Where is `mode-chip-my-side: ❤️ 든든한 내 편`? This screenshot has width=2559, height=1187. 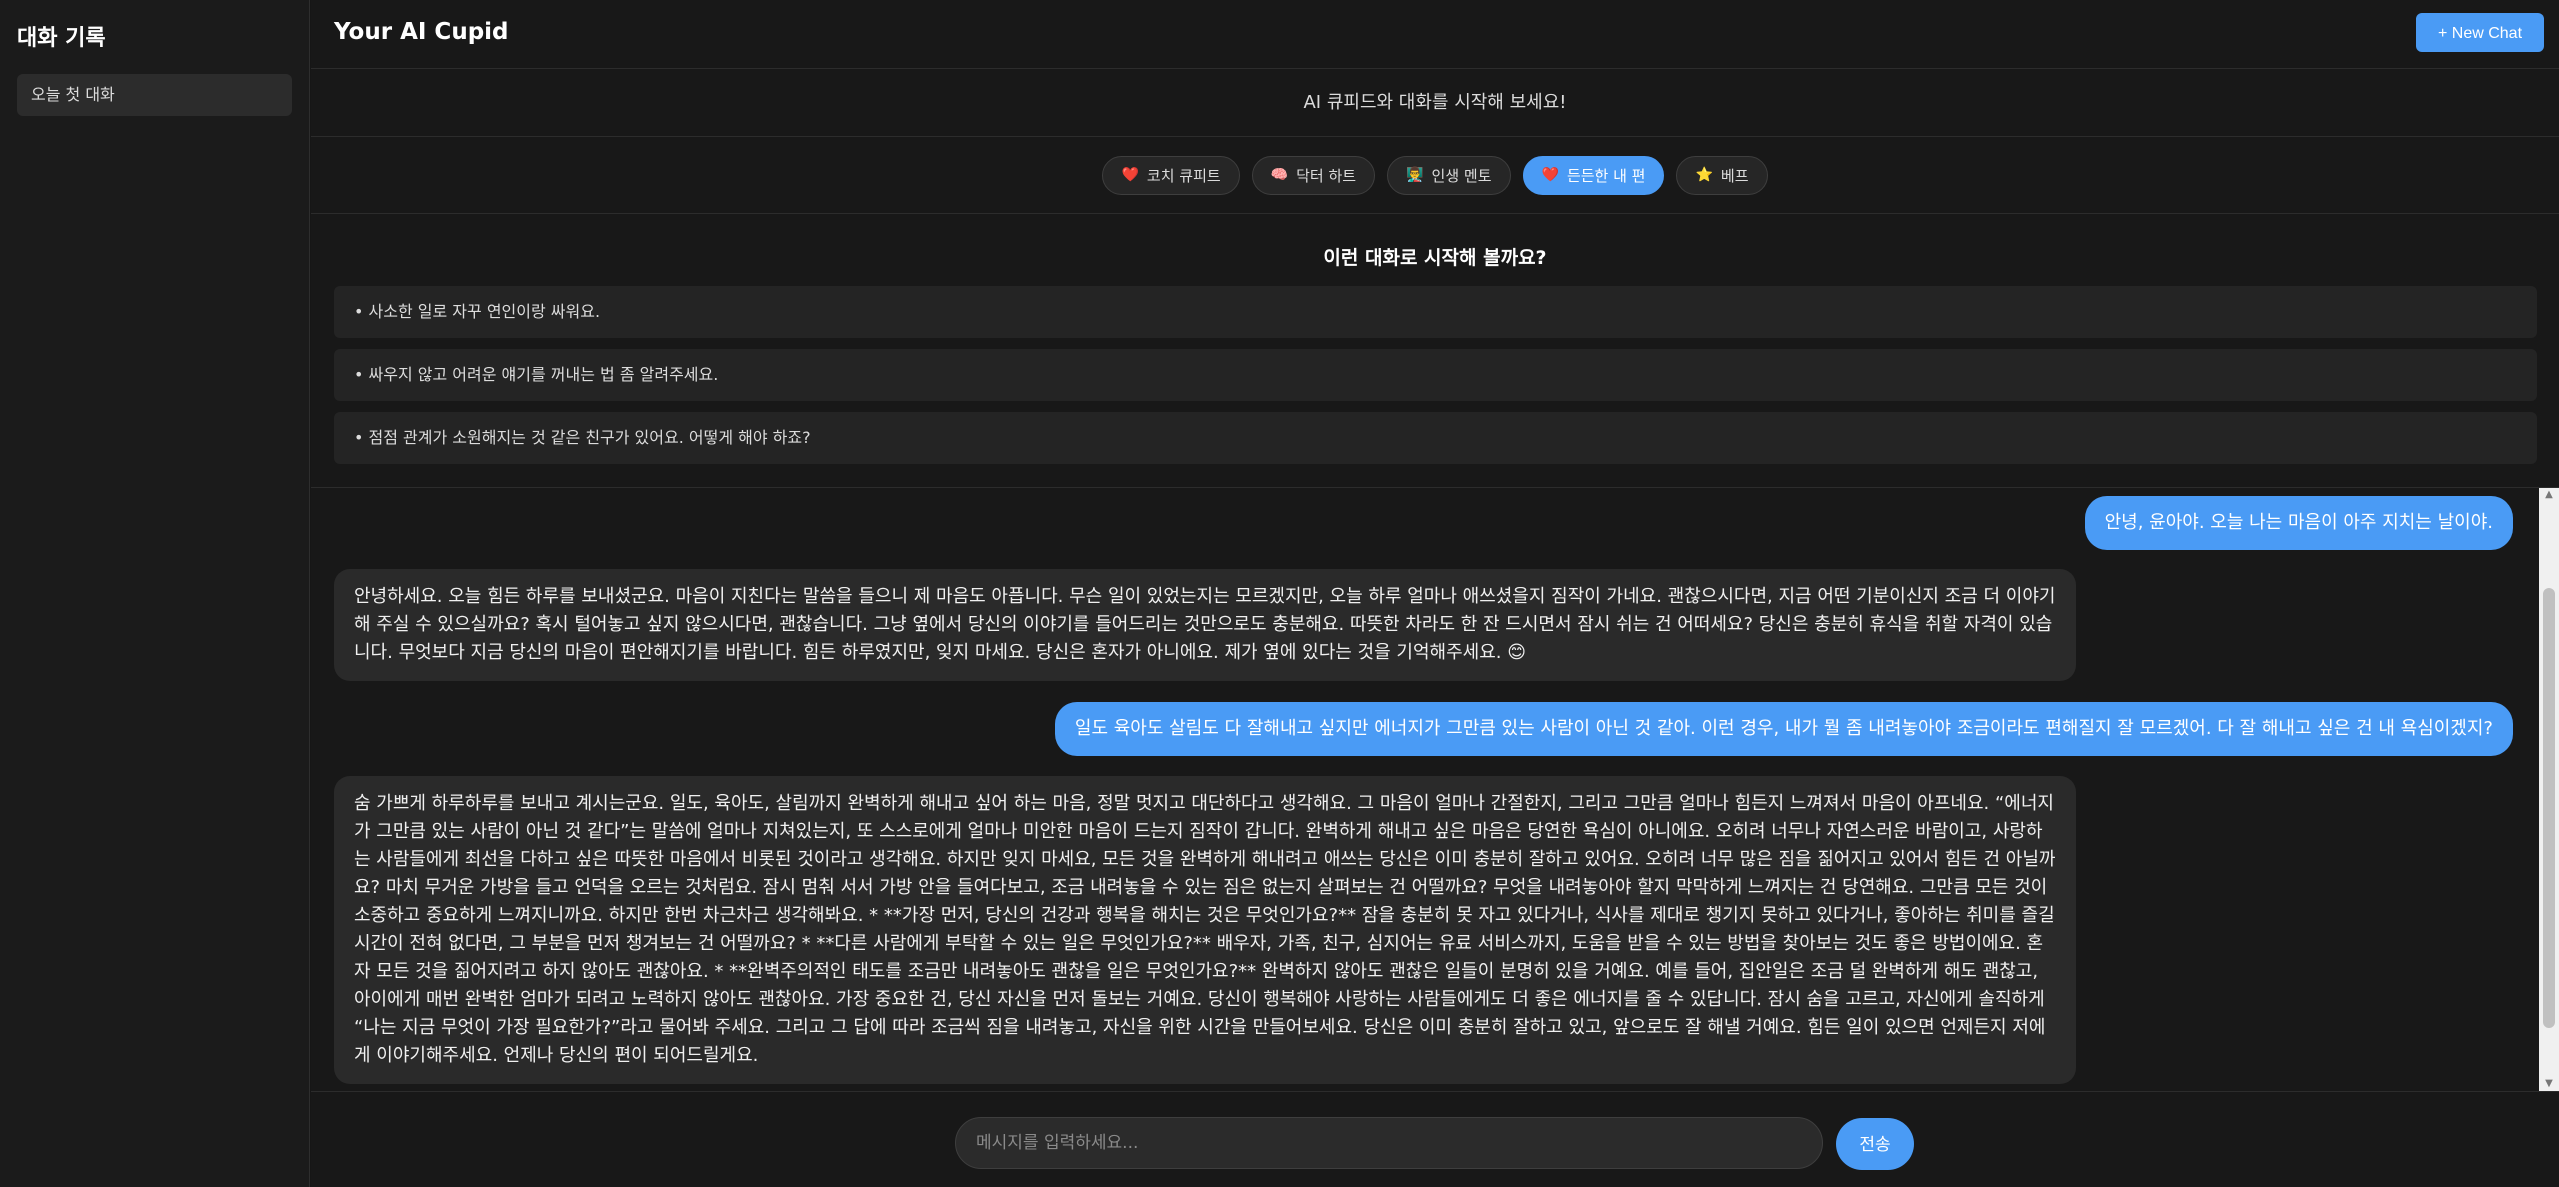
mode-chip-my-side: ❤️ 든든한 내 편 is located at coordinates (1593, 175).